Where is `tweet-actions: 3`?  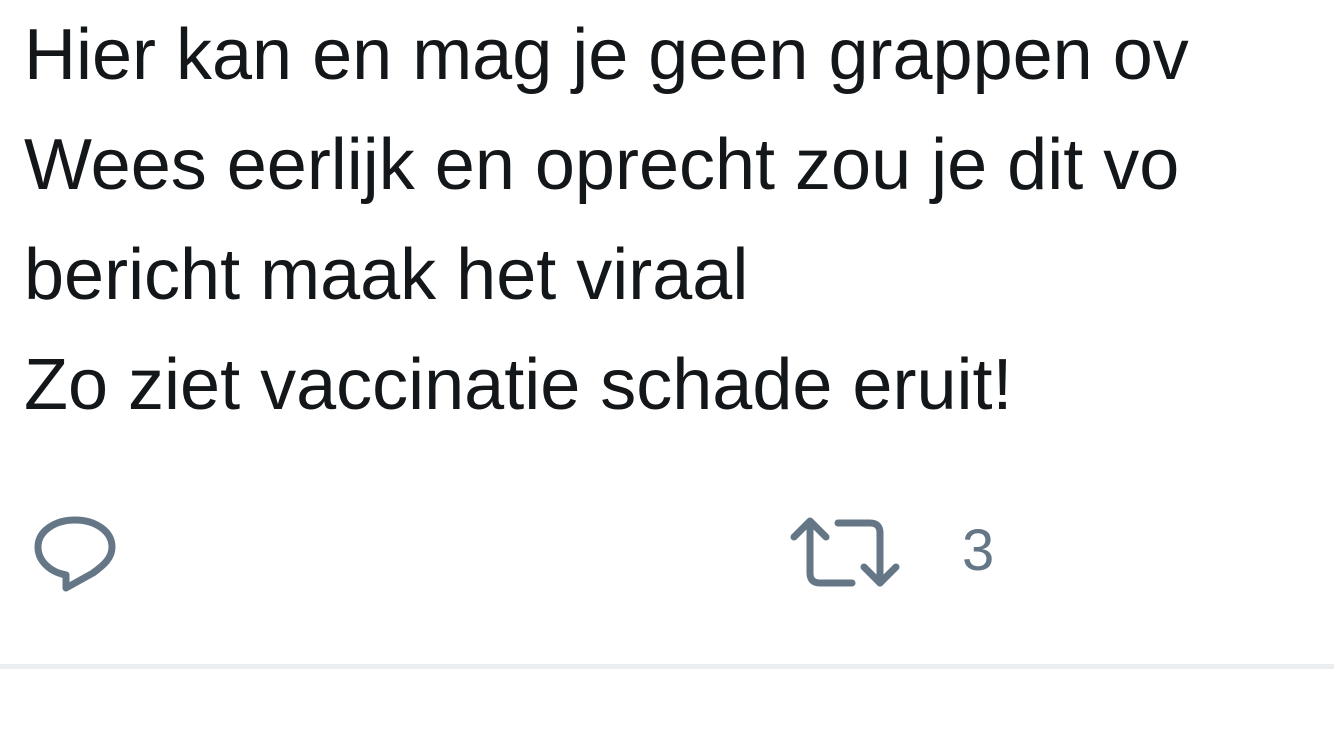
tweet-actions: 3 is located at coordinates (667, 550).